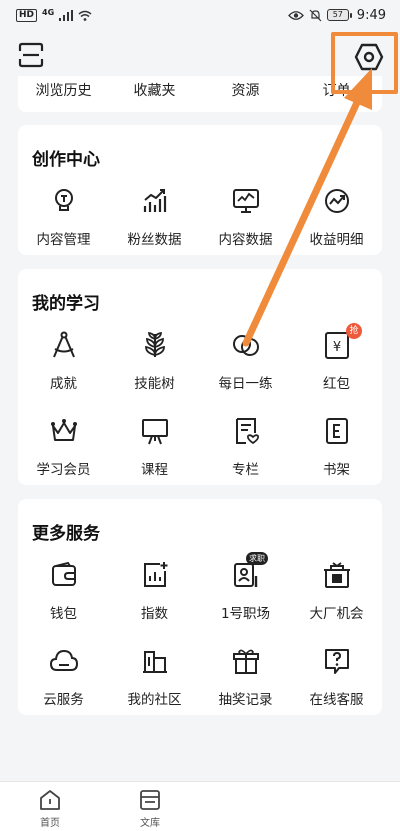 This screenshot has height=831, width=400. What do you see at coordinates (154, 344) in the screenshot?
I see `wheat-icon` at bounding box center [154, 344].